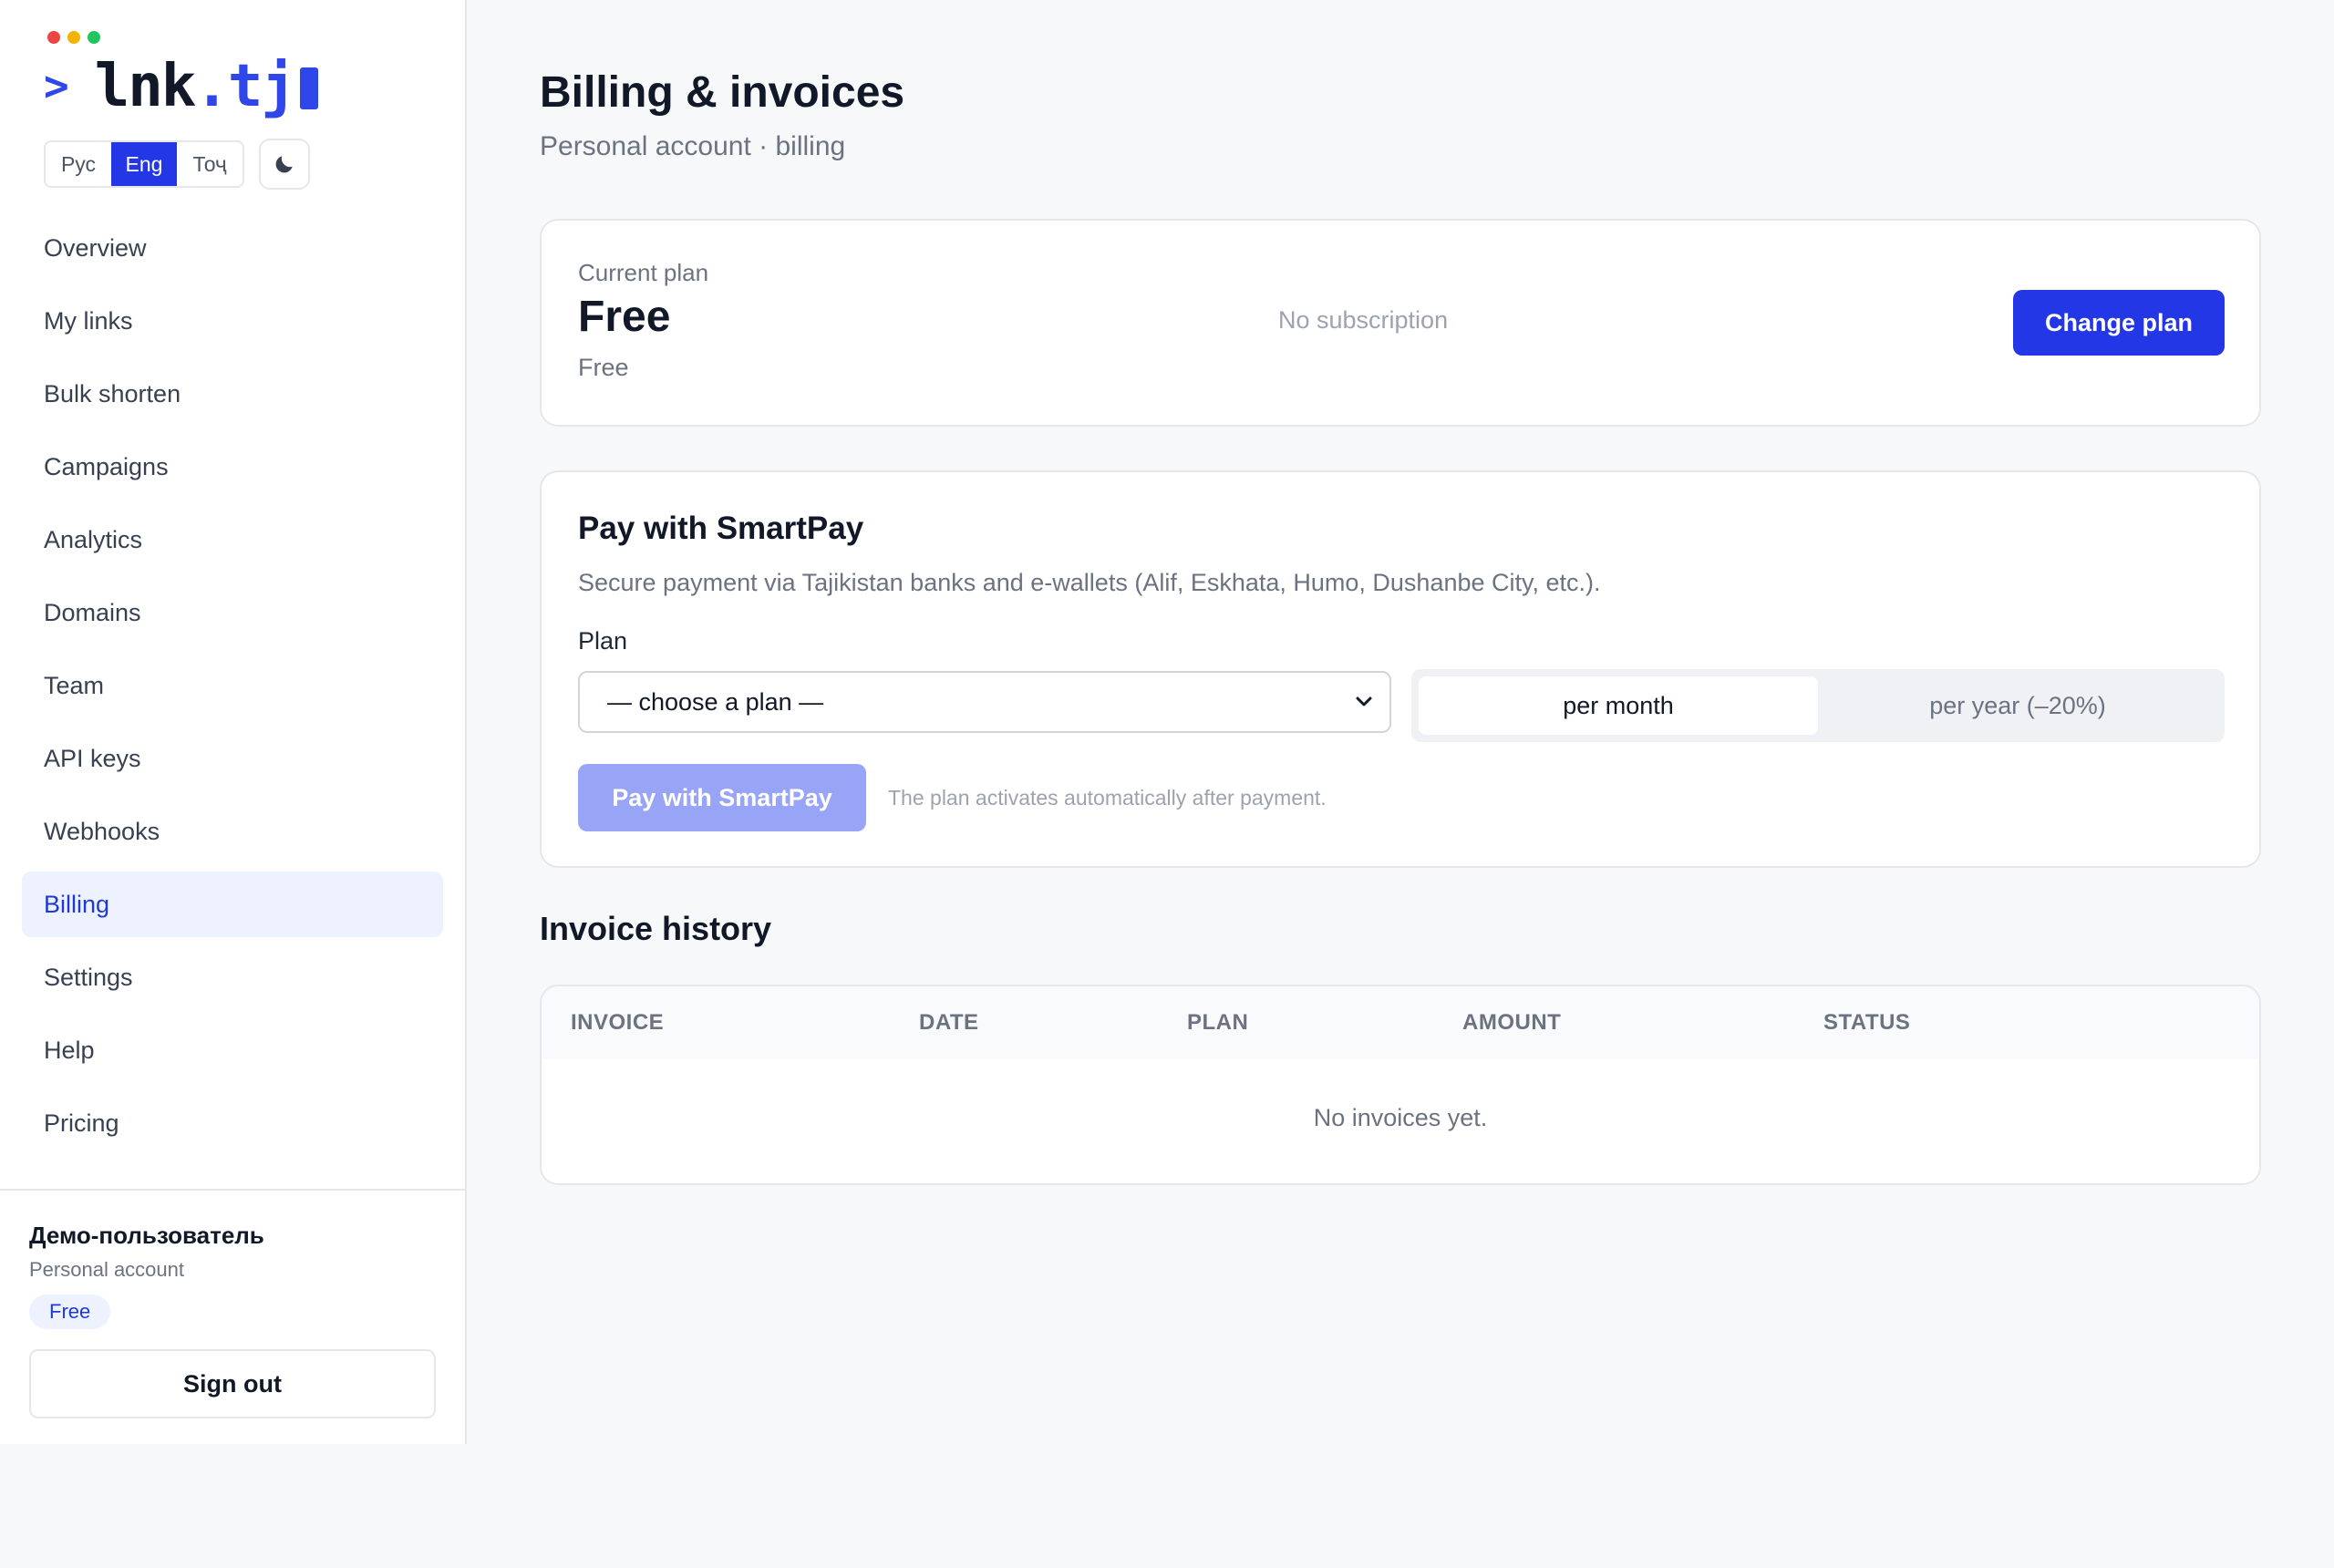 Image resolution: width=2334 pixels, height=1568 pixels. Describe the element at coordinates (53, 37) in the screenshot. I see `red-dot-icon` at that location.